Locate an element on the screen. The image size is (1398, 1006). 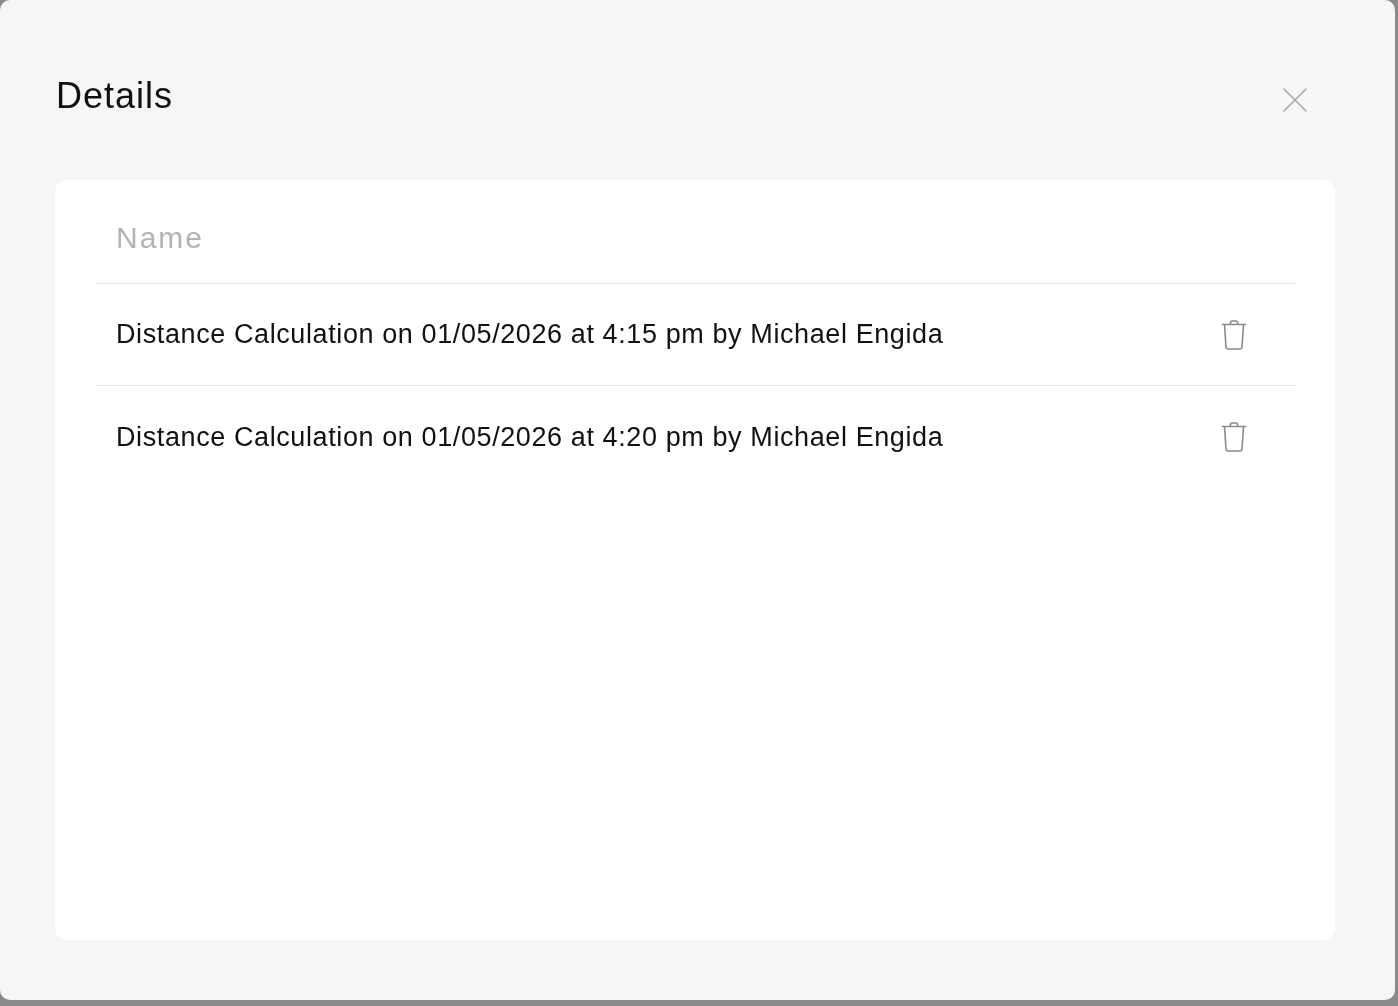
table-cell: Distance Calculation on 01/05/2026 at 4:15 pm by Michael Engida is located at coordinates (530, 334).